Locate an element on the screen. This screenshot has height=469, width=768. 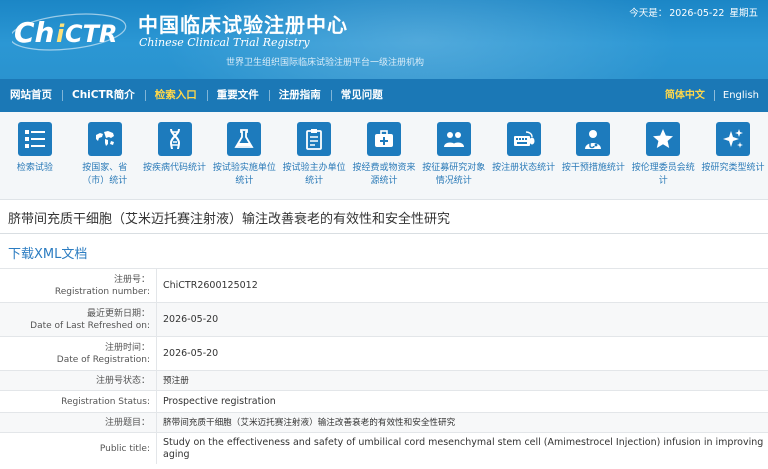
nav-guide: 注册指南 is located at coordinates (299, 95).